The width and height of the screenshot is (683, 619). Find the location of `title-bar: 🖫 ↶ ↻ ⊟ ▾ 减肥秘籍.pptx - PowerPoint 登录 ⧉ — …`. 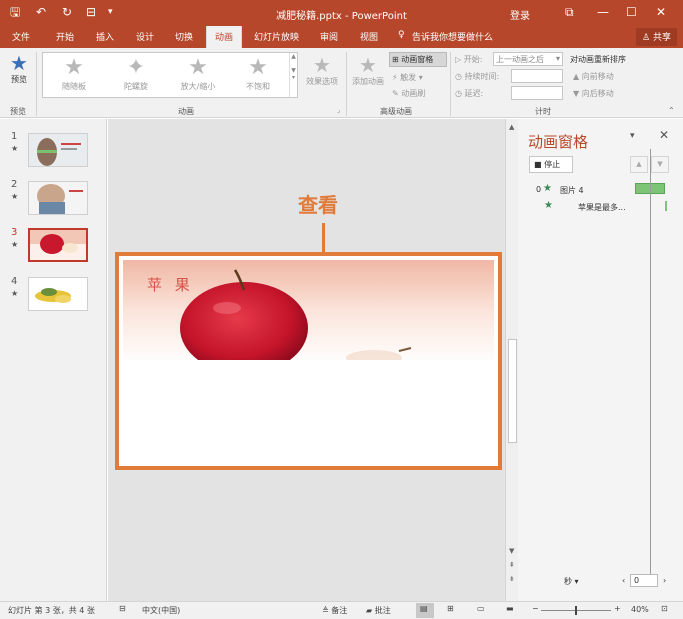

title-bar: 🖫 ↶ ↻ ⊟ ▾ 减肥秘籍.pptx - PowerPoint 登录 ⧉ — … is located at coordinates (341, 13).